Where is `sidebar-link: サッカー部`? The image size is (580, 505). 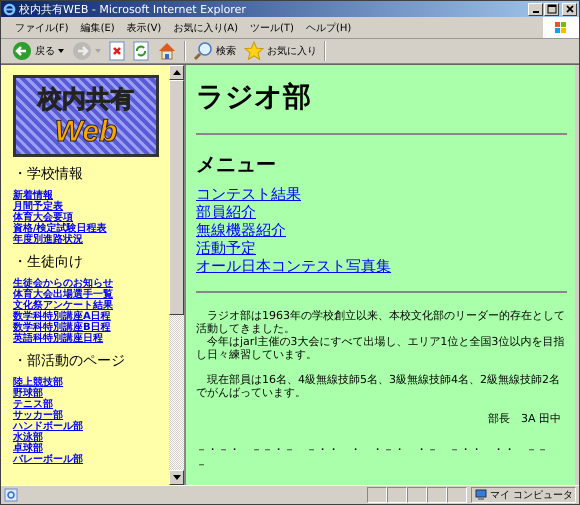
sidebar-link: サッカー部 is located at coordinates (38, 415).